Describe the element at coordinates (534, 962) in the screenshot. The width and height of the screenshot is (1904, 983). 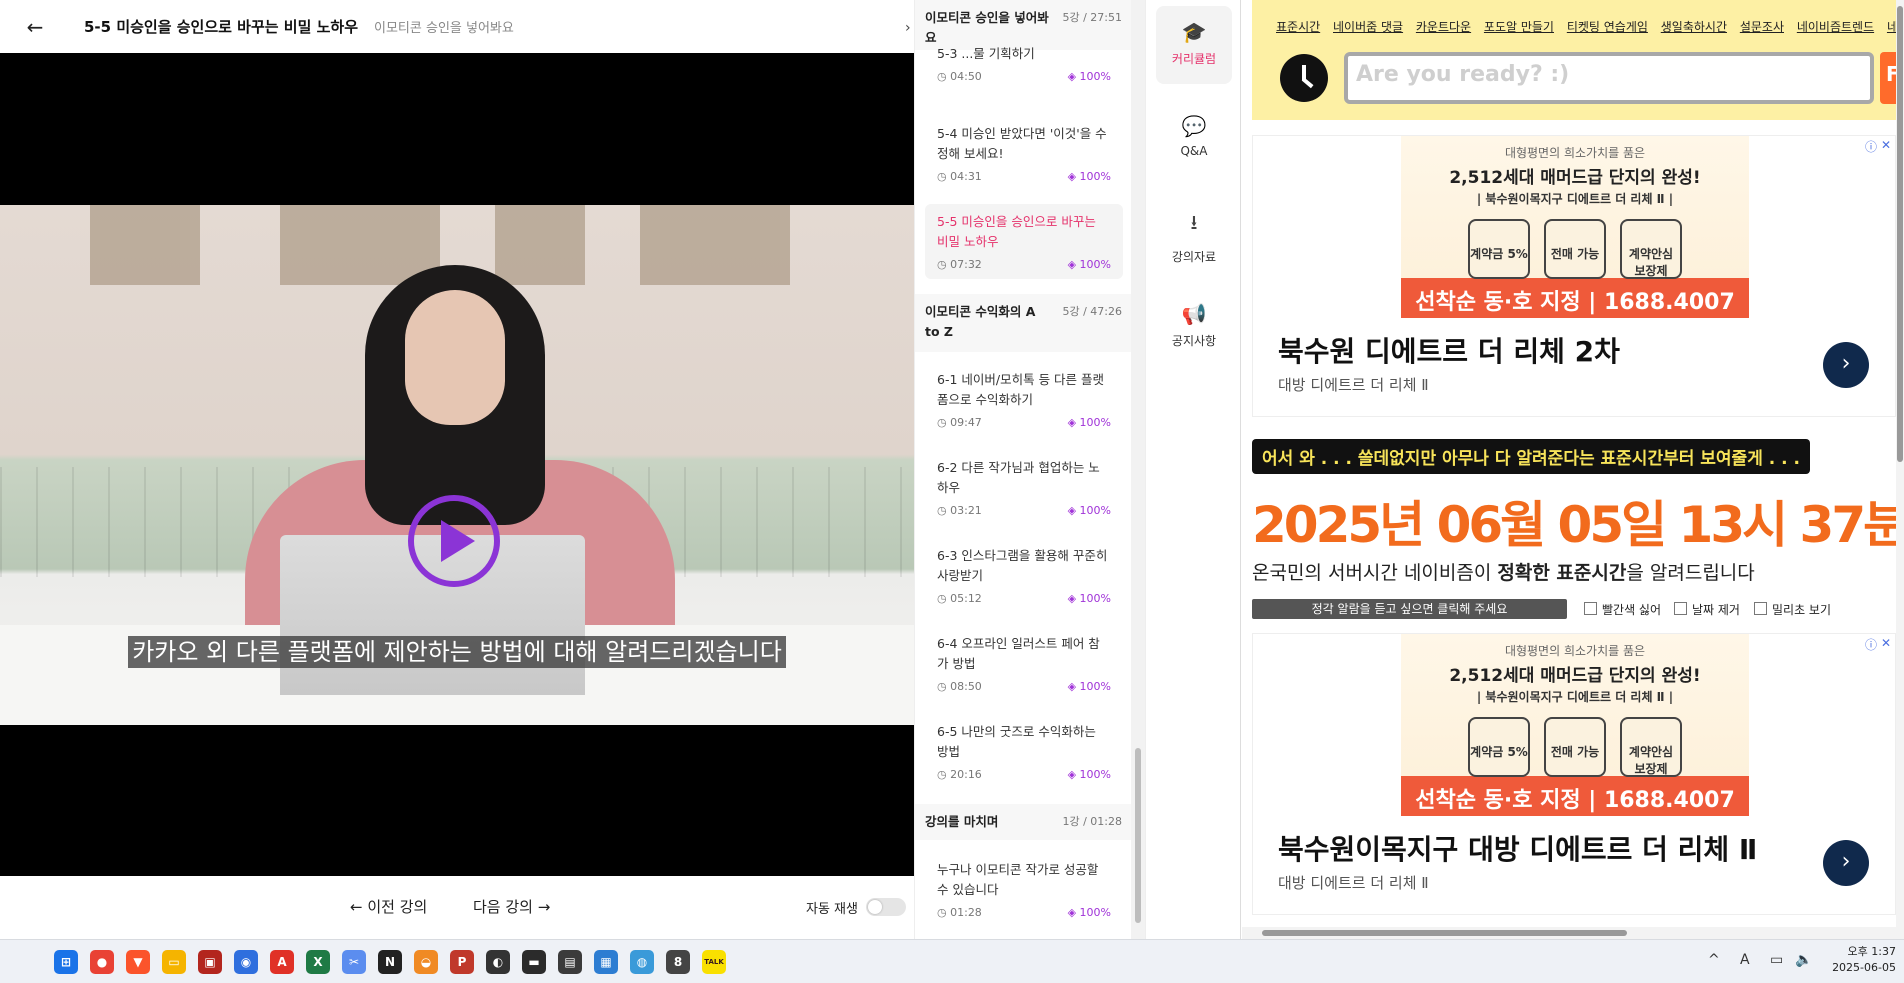
I see `terminal-icon: ▬` at that location.